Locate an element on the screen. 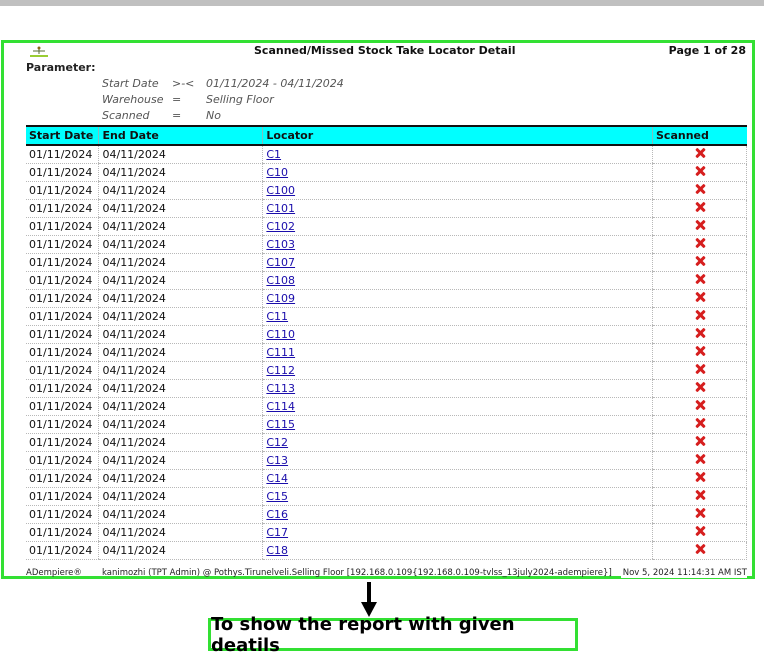 This screenshot has height=656, width=764. table-row: 01/11/2024 04/11/2024 C16 is located at coordinates (386, 514).